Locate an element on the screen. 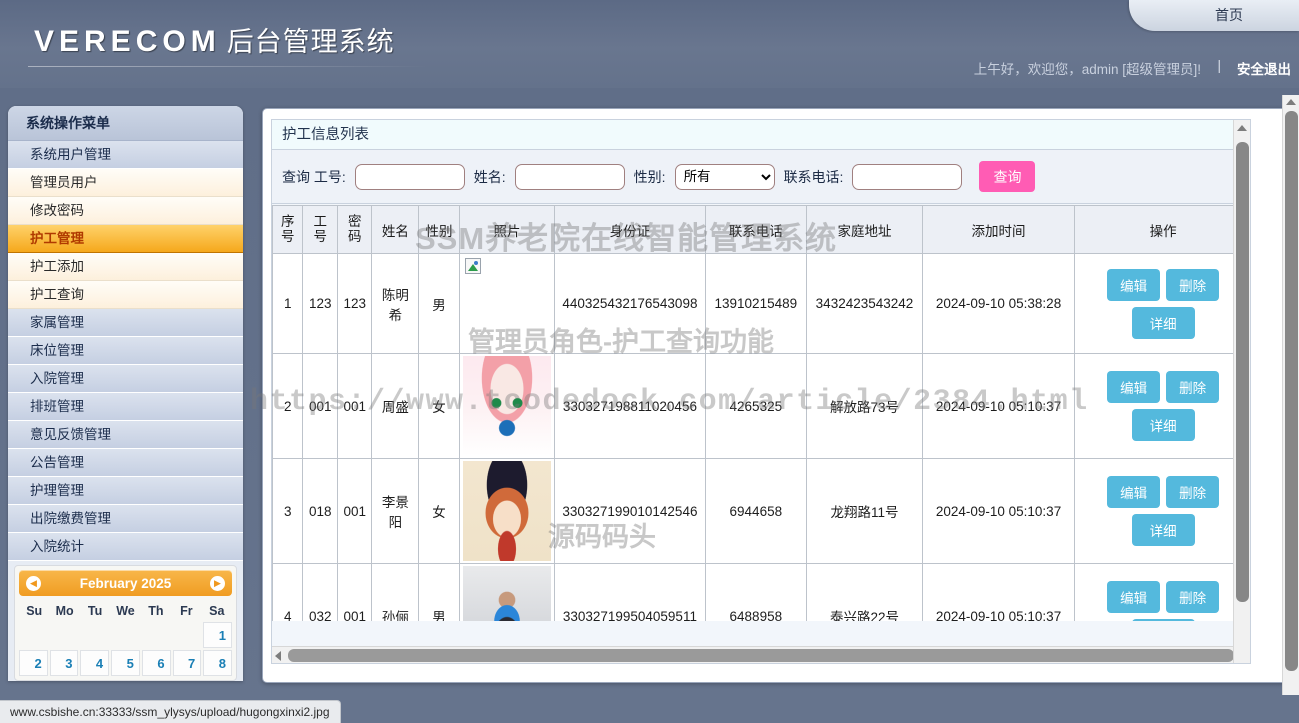 The height and width of the screenshot is (723, 1299). table-horizontal-scrollbar is located at coordinates (761, 654).